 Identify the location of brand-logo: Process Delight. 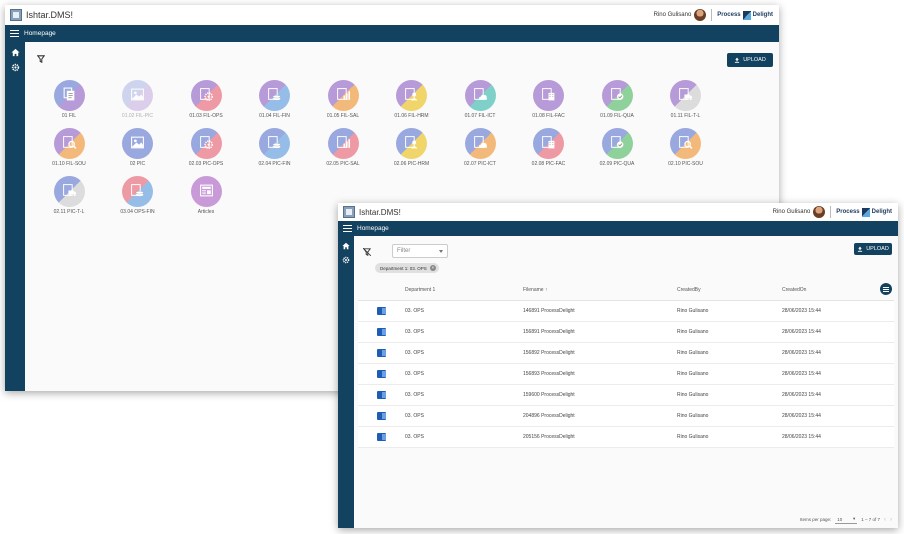
(745, 15).